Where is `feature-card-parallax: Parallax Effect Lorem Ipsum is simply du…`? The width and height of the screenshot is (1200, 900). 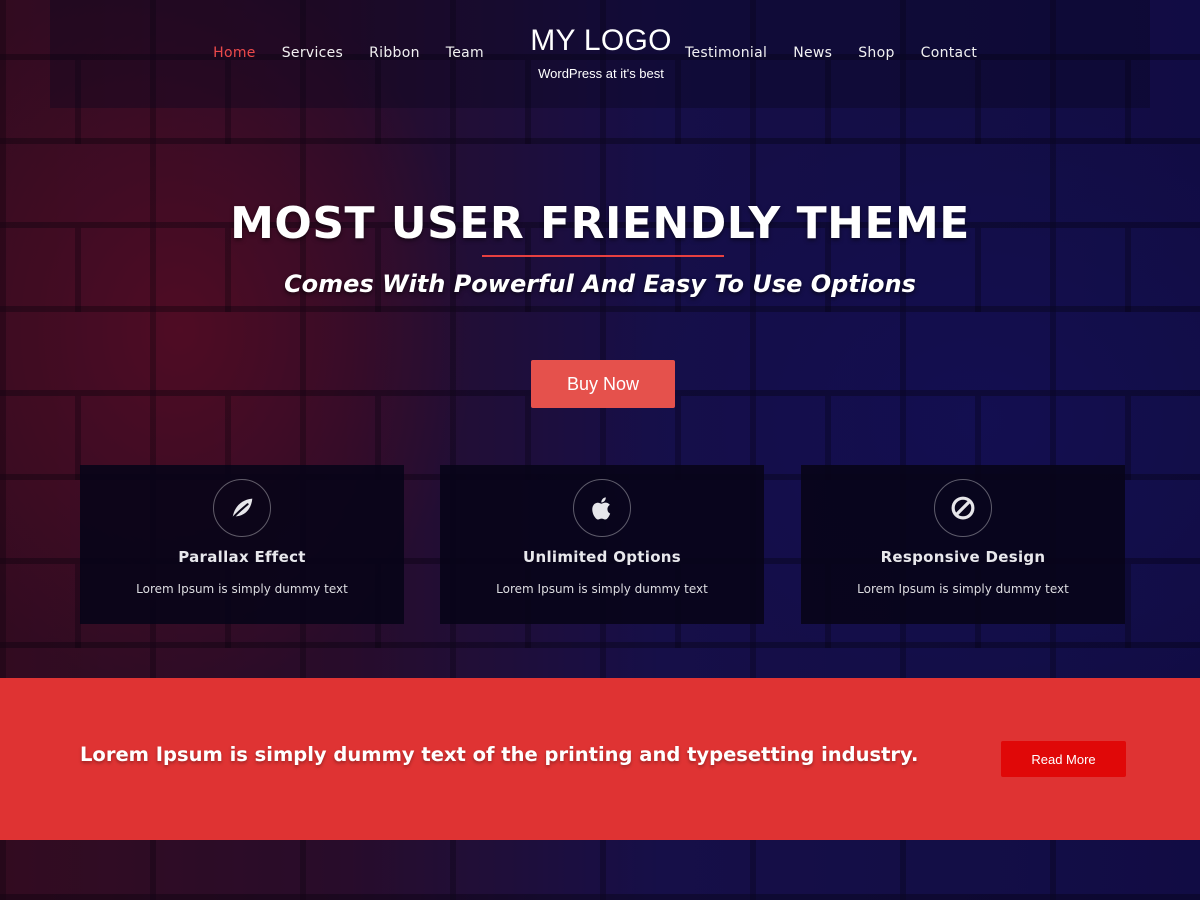
feature-card-parallax: Parallax Effect Lorem Ipsum is simply du… is located at coordinates (242, 544).